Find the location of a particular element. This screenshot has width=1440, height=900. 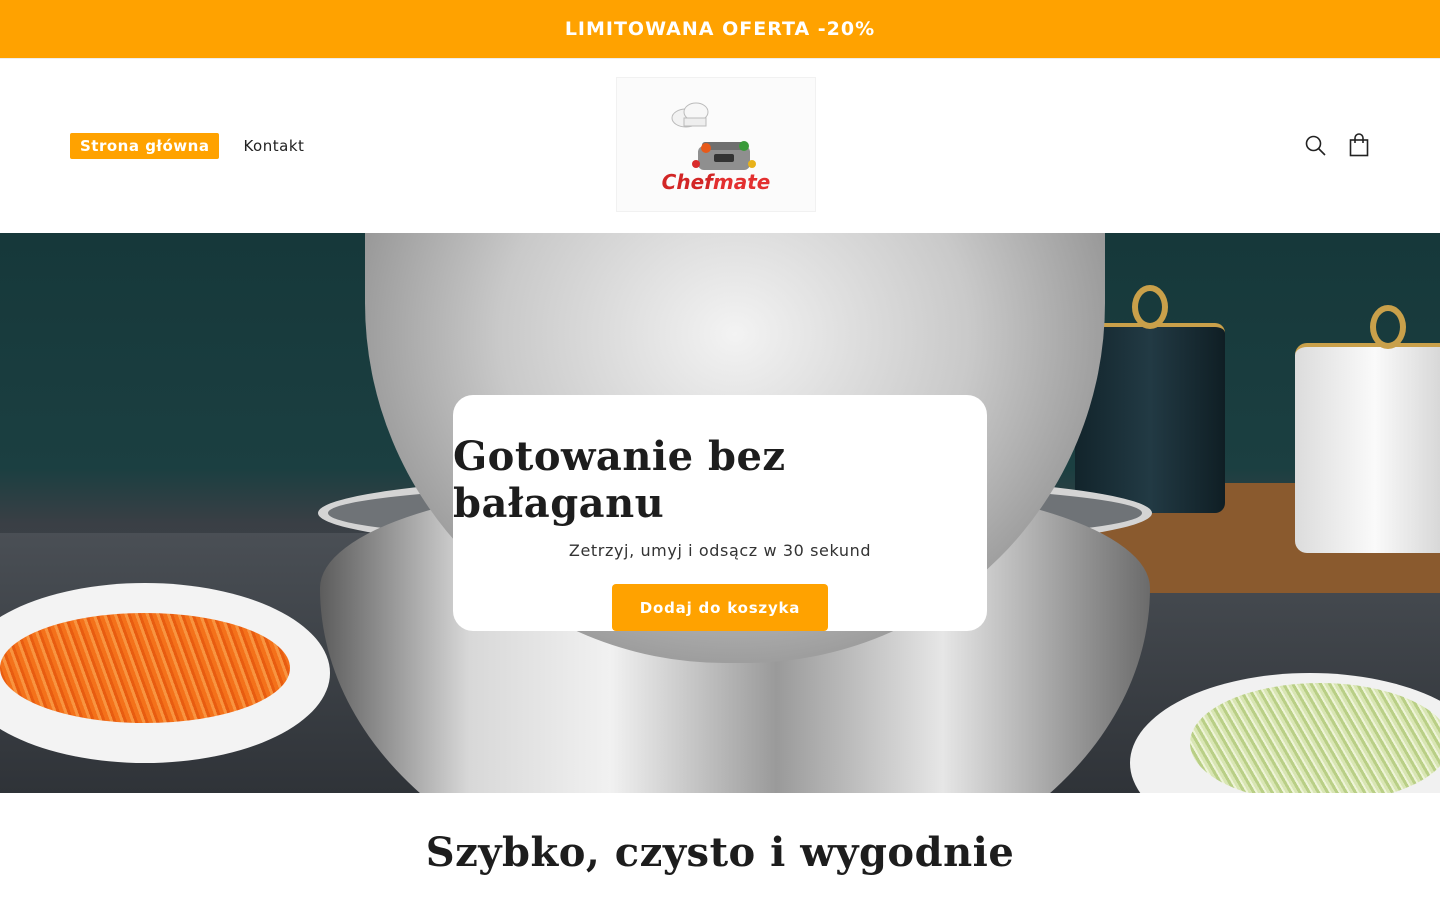

brand-wordmark-chef: Chef is located at coordinates (687, 181).